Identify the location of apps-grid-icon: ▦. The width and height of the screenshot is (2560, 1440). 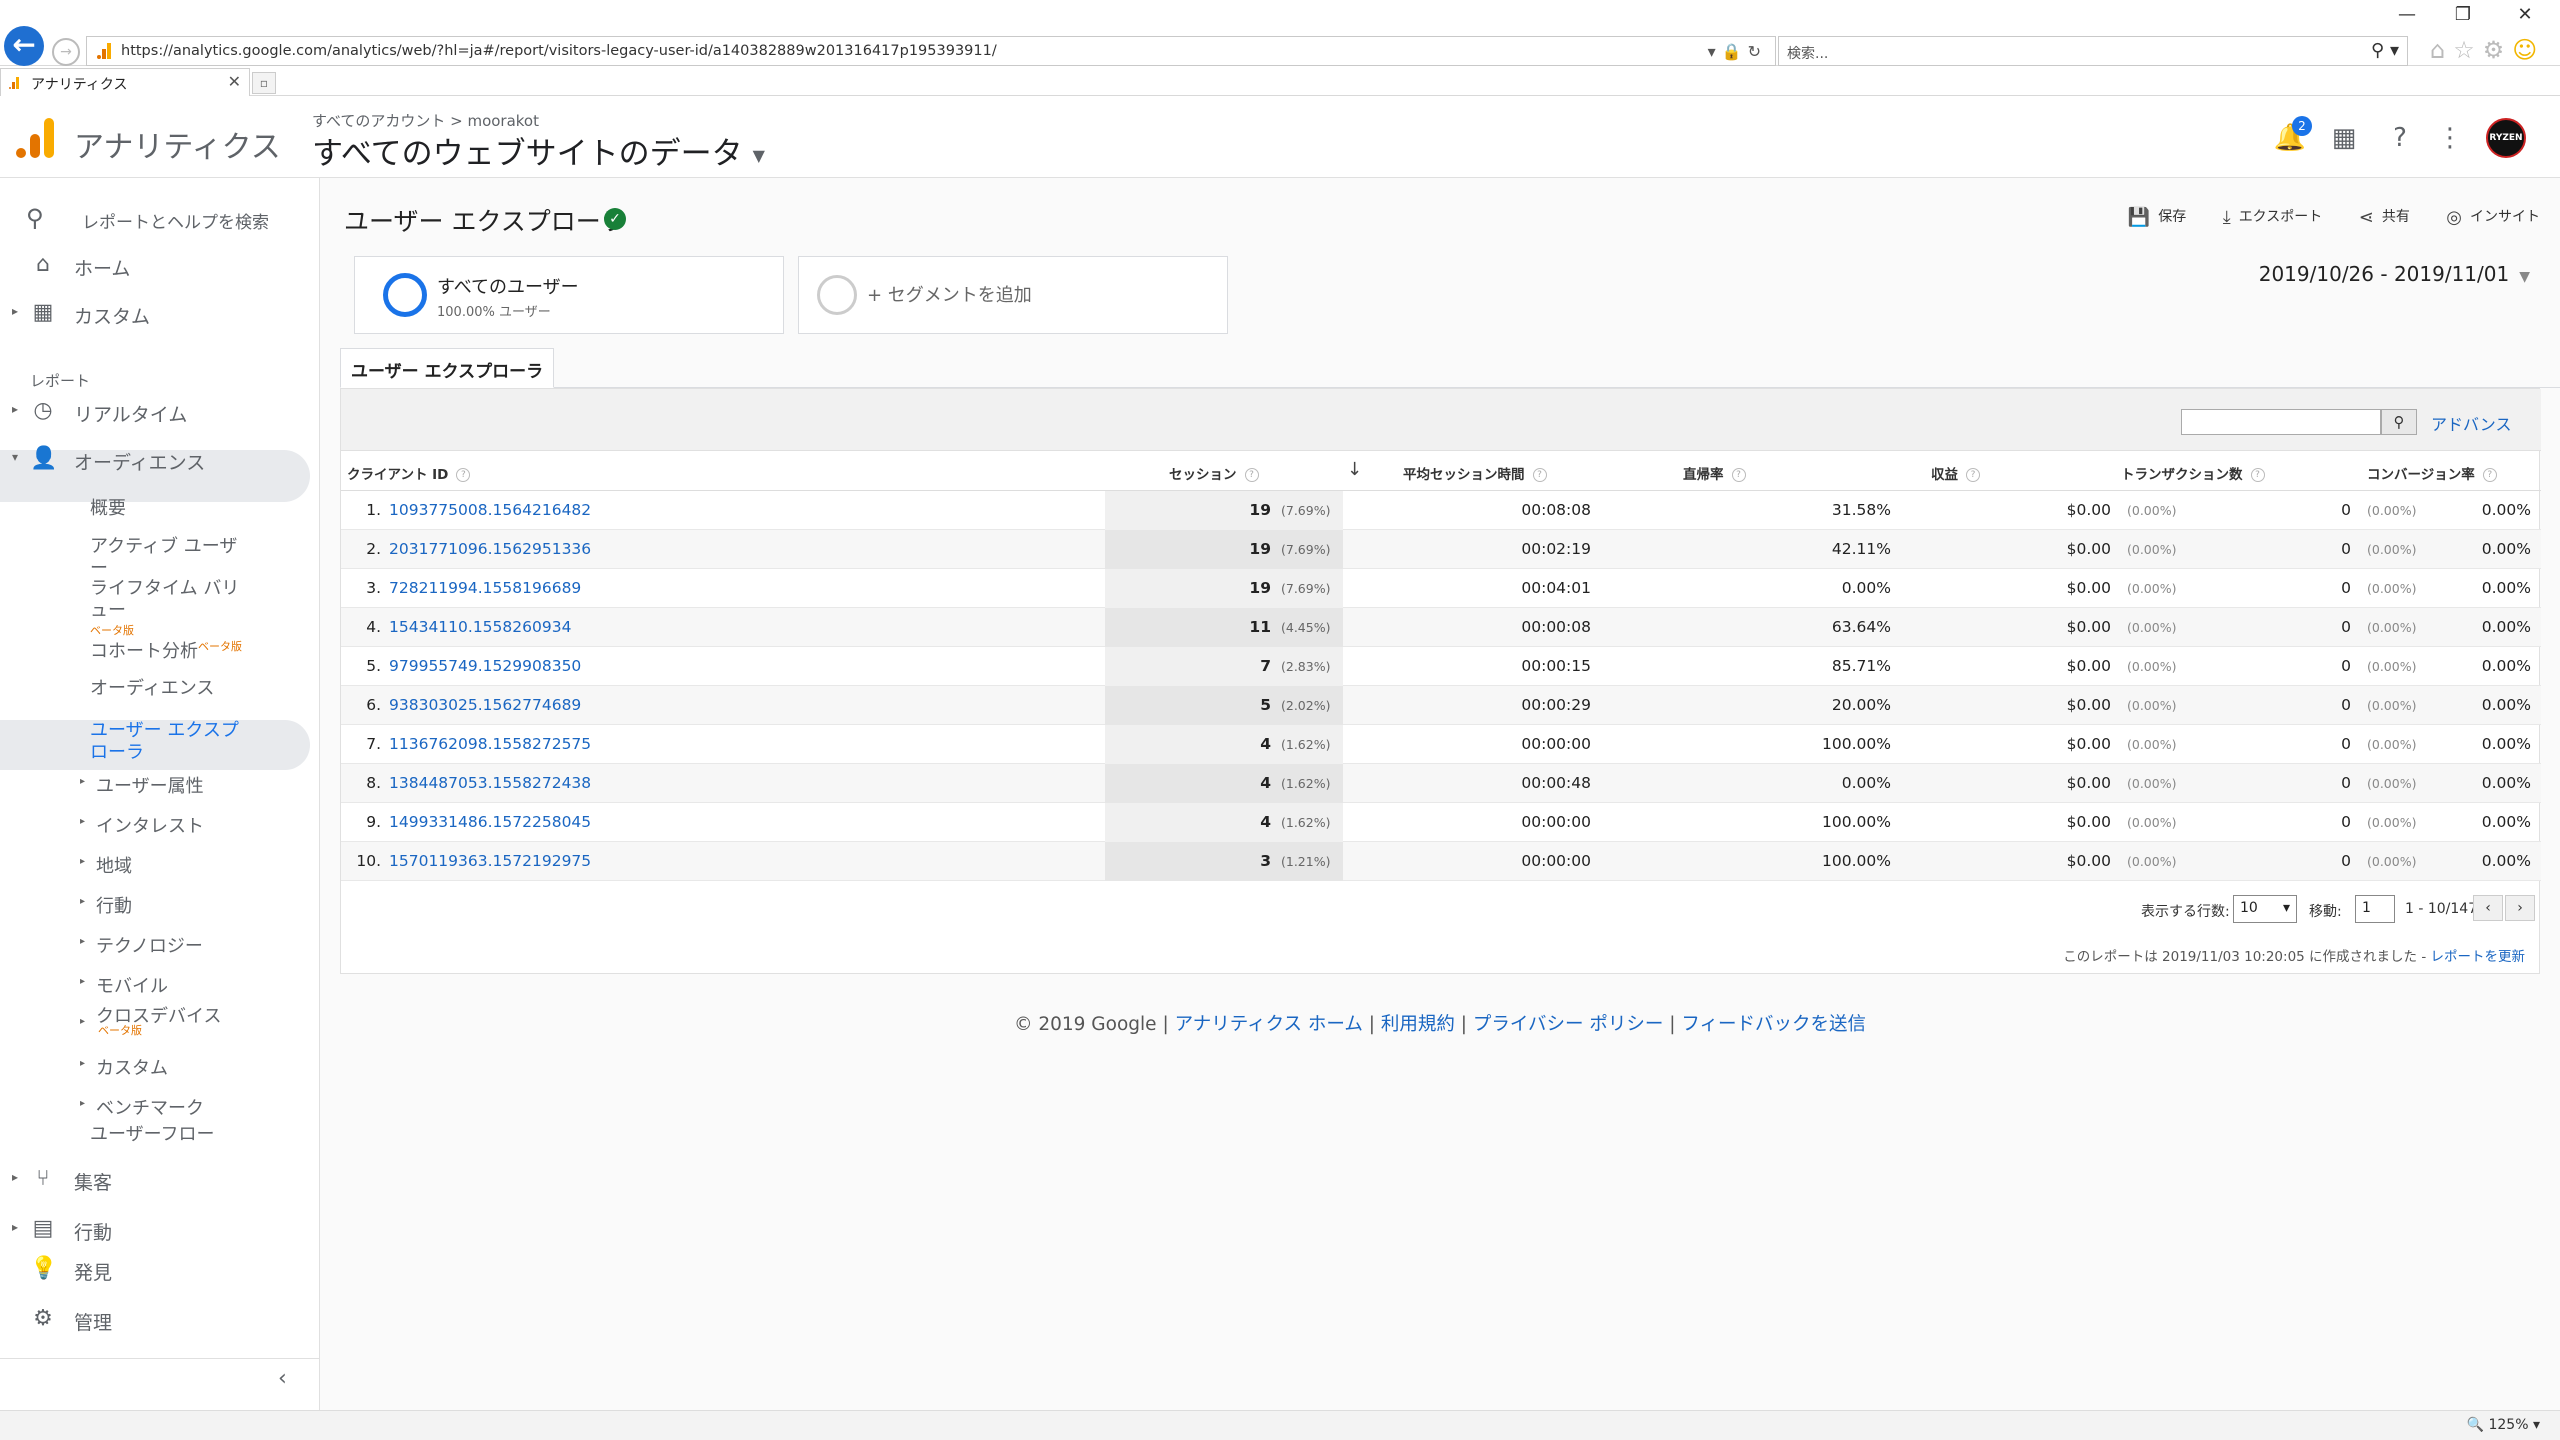
(2344, 138).